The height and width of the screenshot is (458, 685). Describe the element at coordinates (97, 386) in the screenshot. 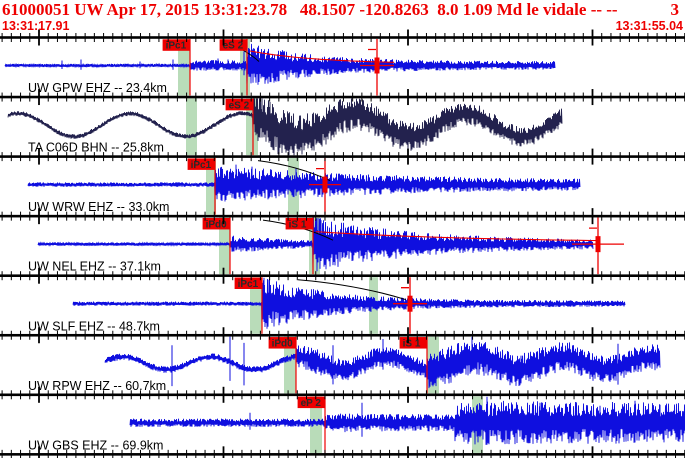

I see `station-label: UW RPW EHZ -- 60.7km` at that location.